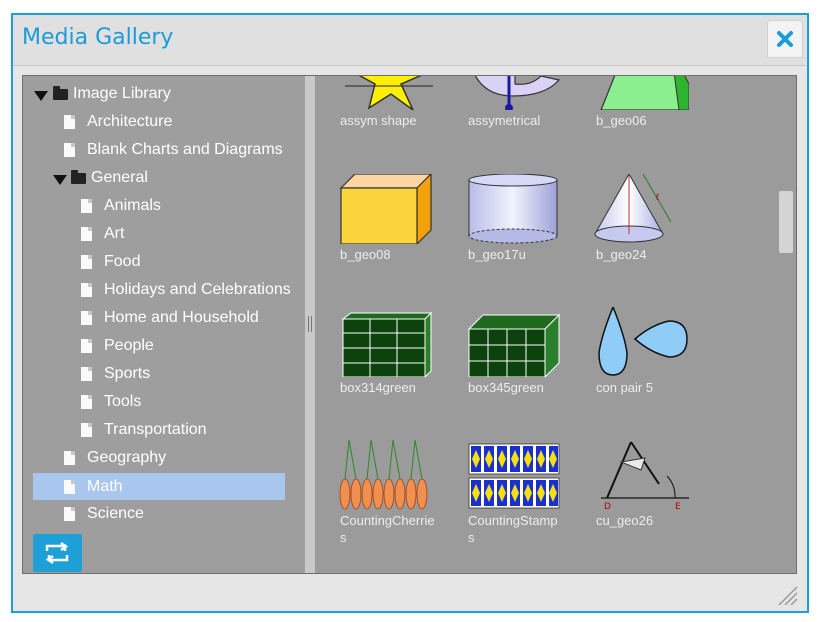 Image resolution: width=824 pixels, height=622 pixels. What do you see at coordinates (130, 121) in the screenshot?
I see `tree-item-label: Architecture` at bounding box center [130, 121].